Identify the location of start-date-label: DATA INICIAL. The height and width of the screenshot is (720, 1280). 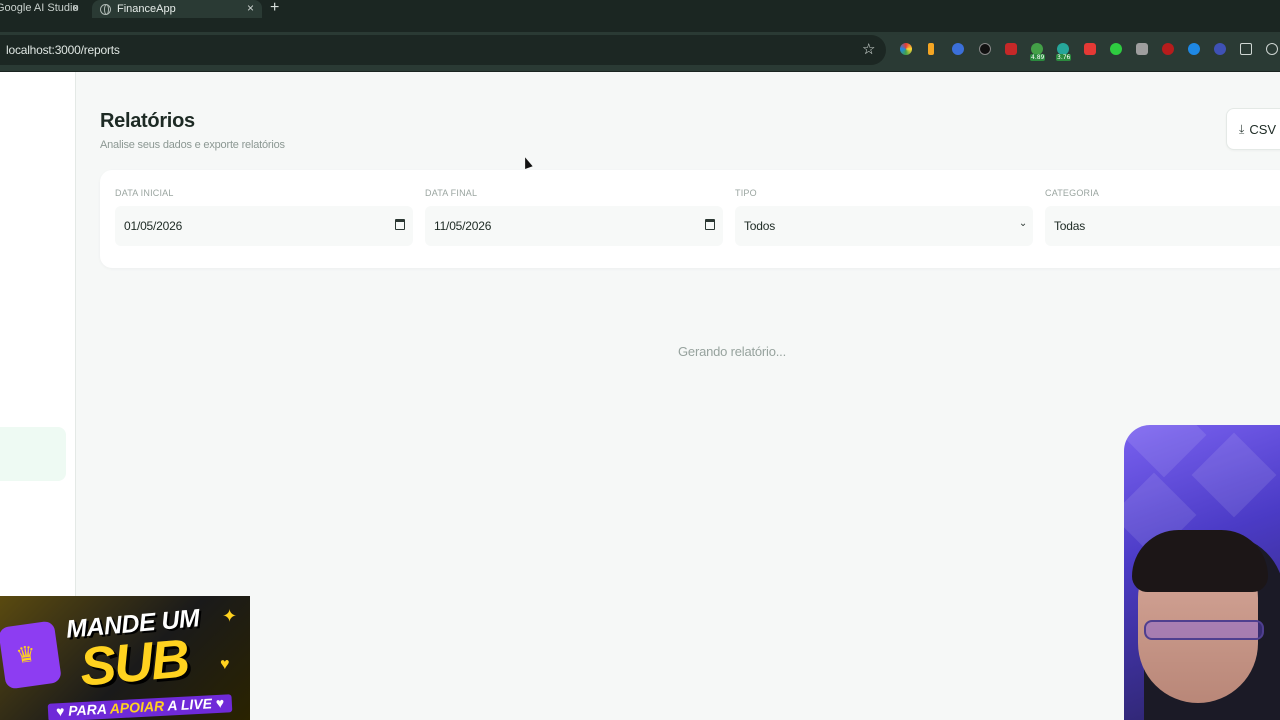
(144, 193).